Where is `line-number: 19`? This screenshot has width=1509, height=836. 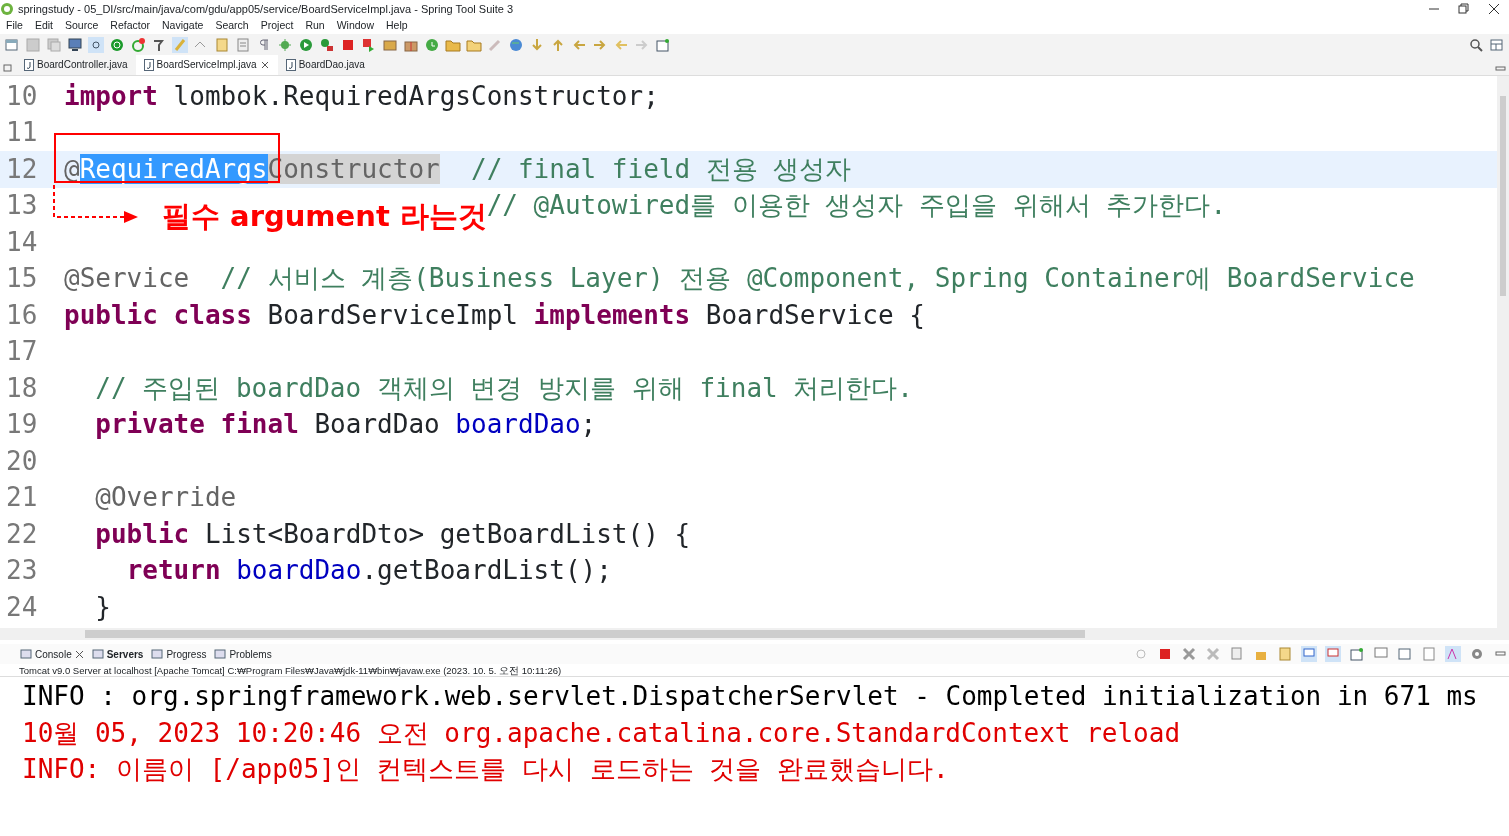
line-number: 19 is located at coordinates (22, 424).